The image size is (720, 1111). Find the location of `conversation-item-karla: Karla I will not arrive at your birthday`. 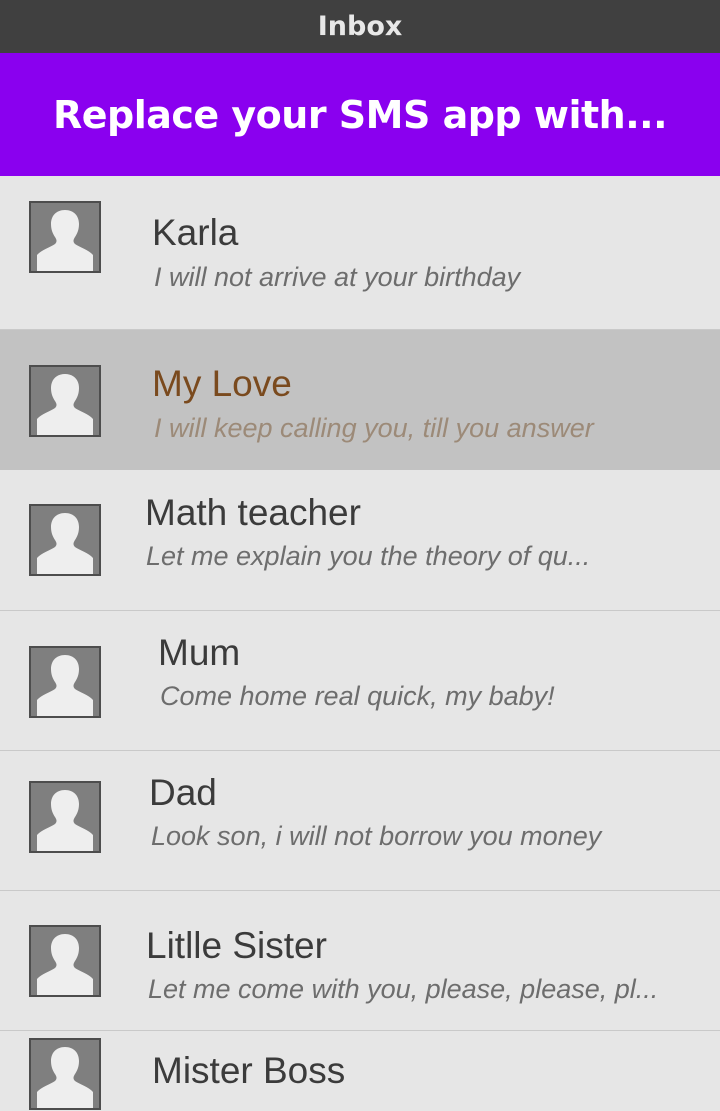

conversation-item-karla: Karla I will not arrive at your birthday is located at coordinates (360, 253).